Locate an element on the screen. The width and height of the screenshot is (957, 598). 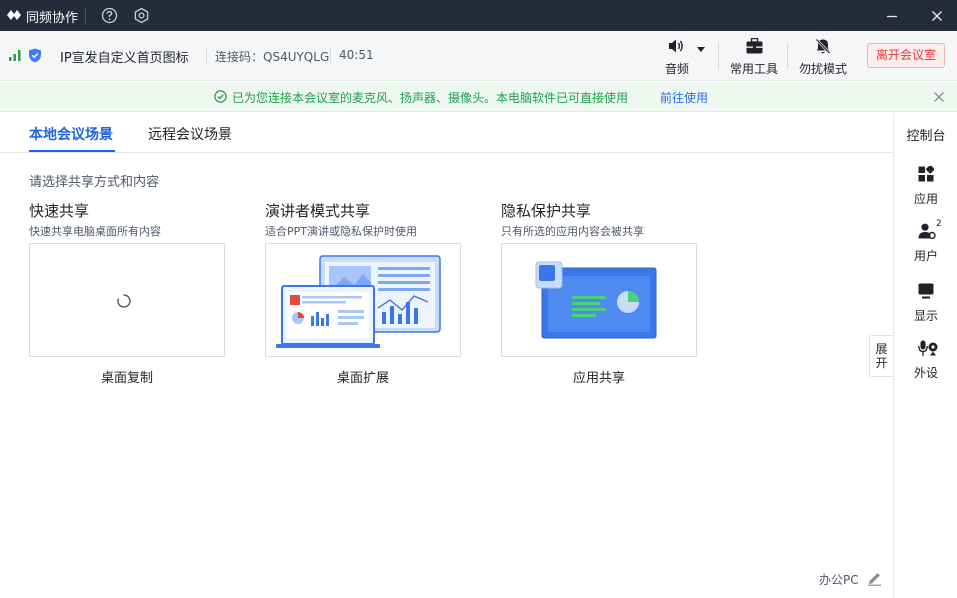
sidebar-item-display: 显示 is located at coordinates (925, 307).